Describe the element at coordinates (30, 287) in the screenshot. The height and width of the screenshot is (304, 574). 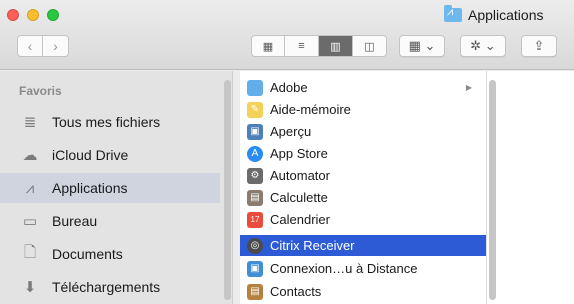
I see `download-icon: ⬇` at that location.